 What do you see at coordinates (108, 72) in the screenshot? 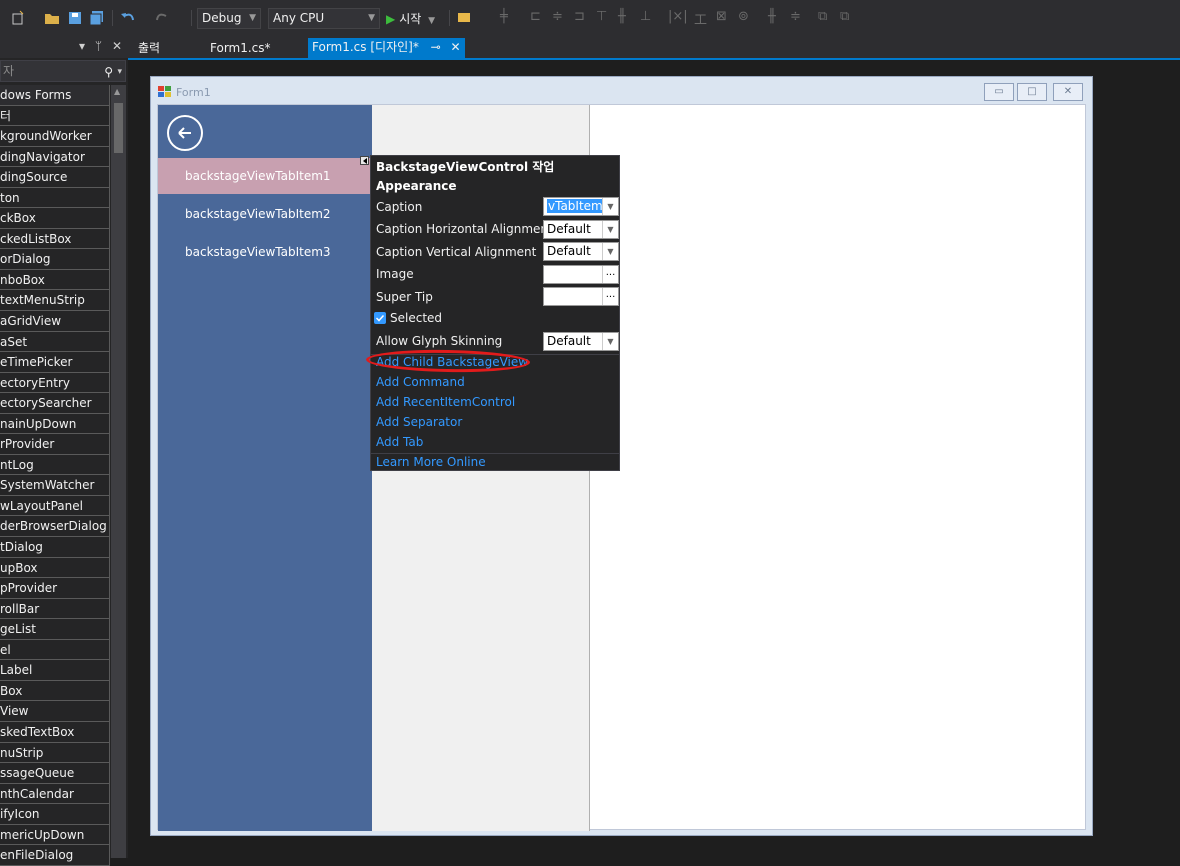
I see `search-icon: ⚲` at bounding box center [108, 72].